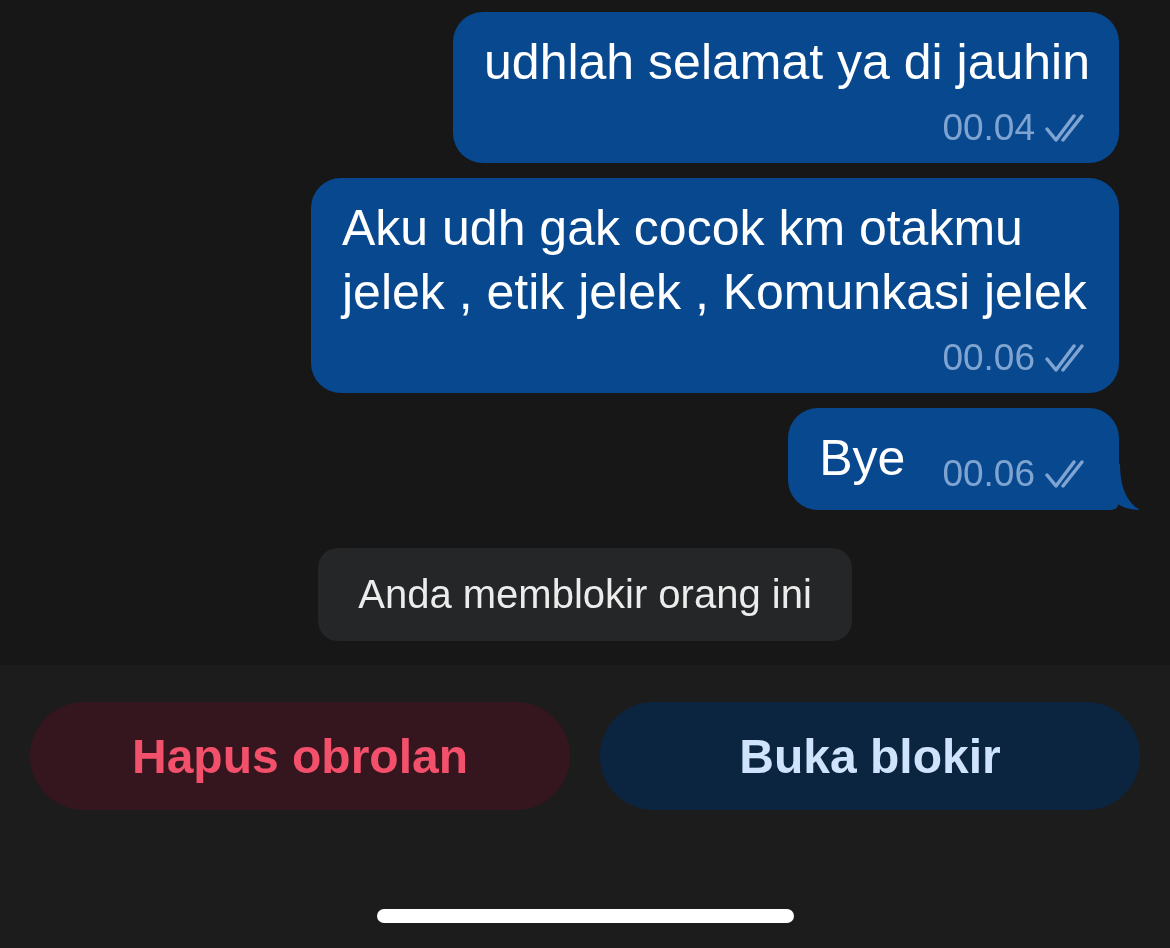 This screenshot has height=948, width=1170. Describe the element at coordinates (787, 62) in the screenshot. I see `message-text: udhlah selamat ya di jauhin` at that location.